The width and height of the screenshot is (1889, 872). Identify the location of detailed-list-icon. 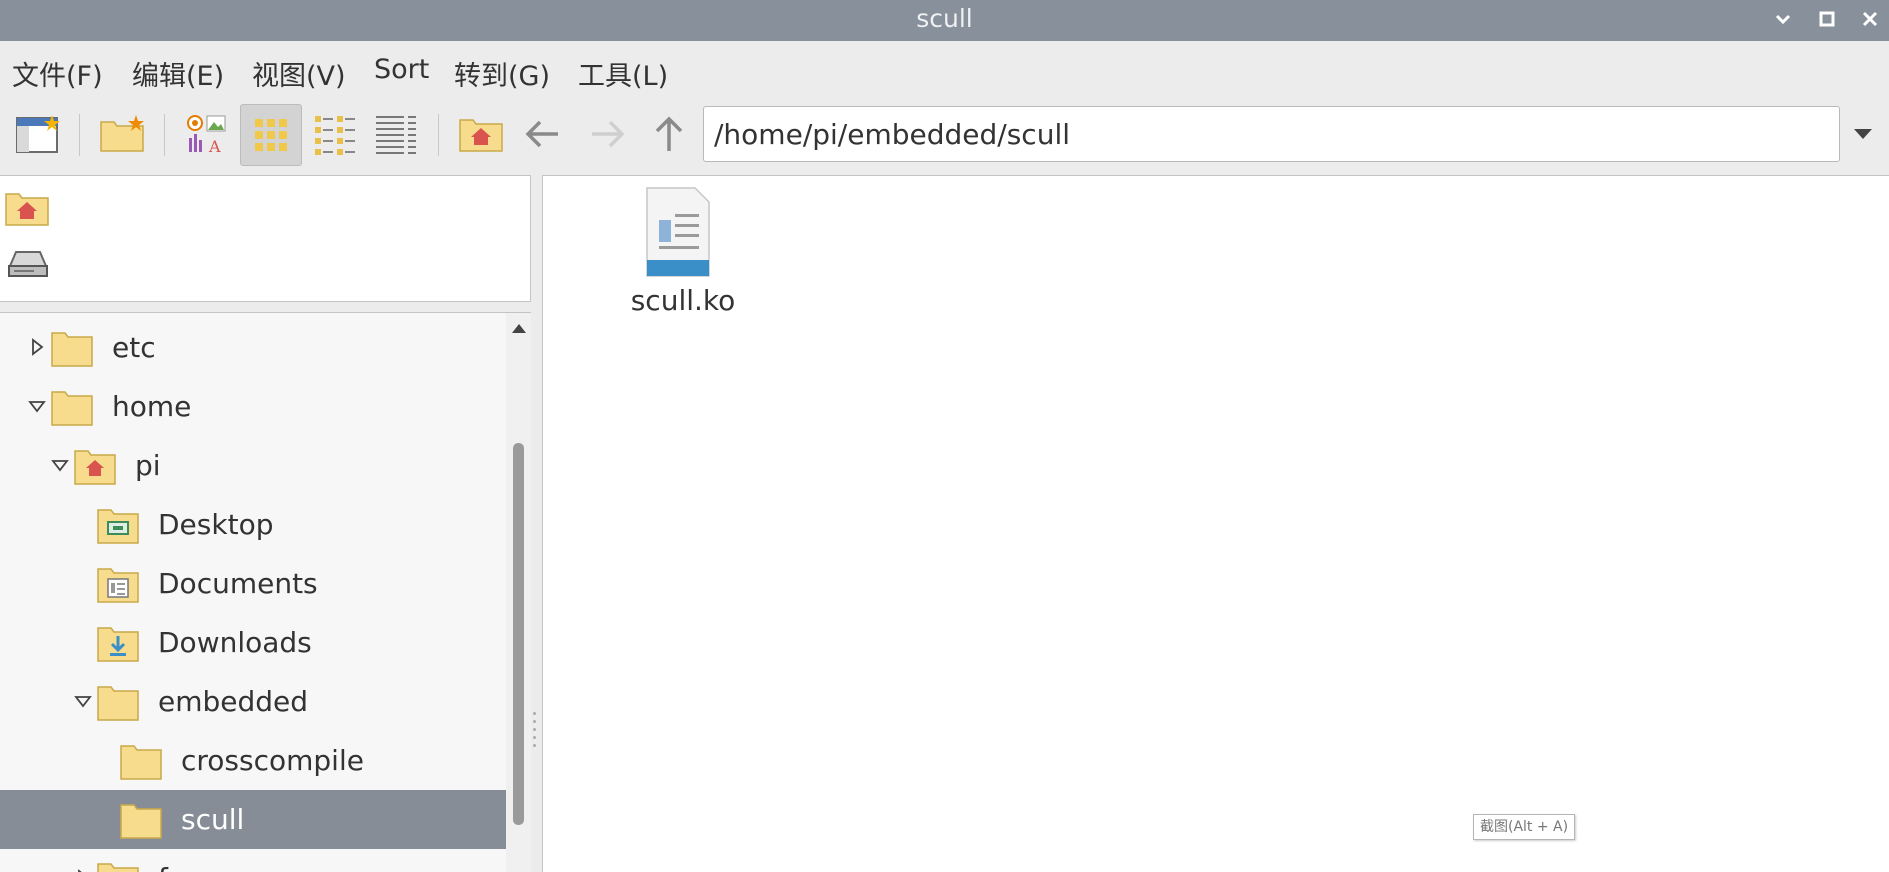
(396, 135).